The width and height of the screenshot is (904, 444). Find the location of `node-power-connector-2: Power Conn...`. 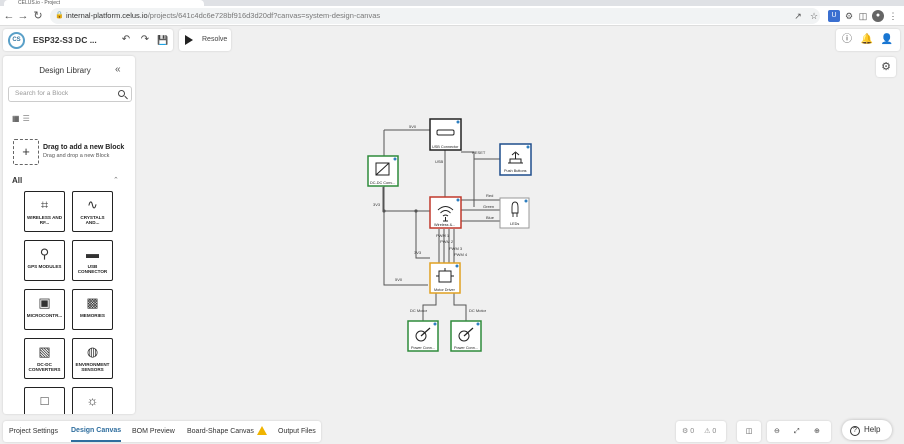

node-power-connector-2: Power Conn... is located at coordinates (466, 336).